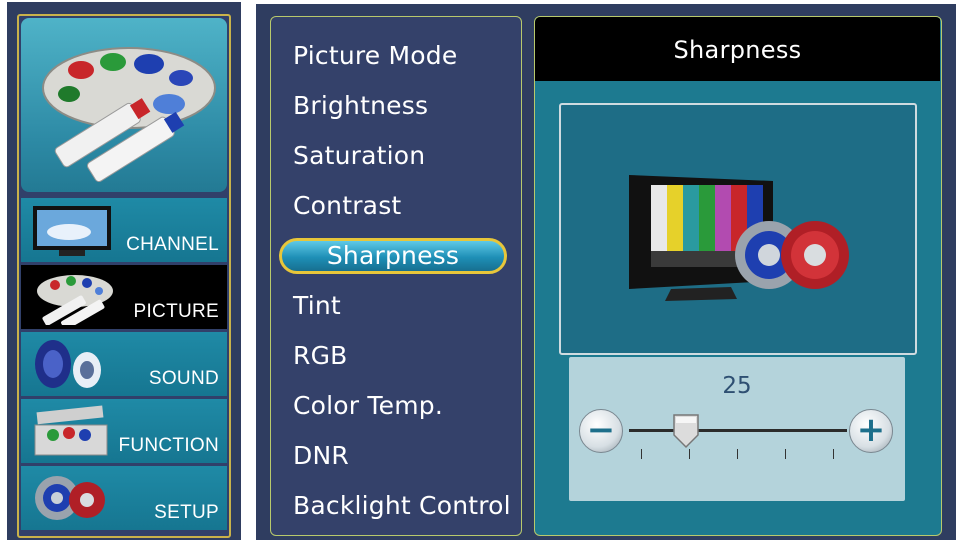 The width and height of the screenshot is (956, 542). I want to click on menu-item-brightness: Brightness, so click(360, 106).